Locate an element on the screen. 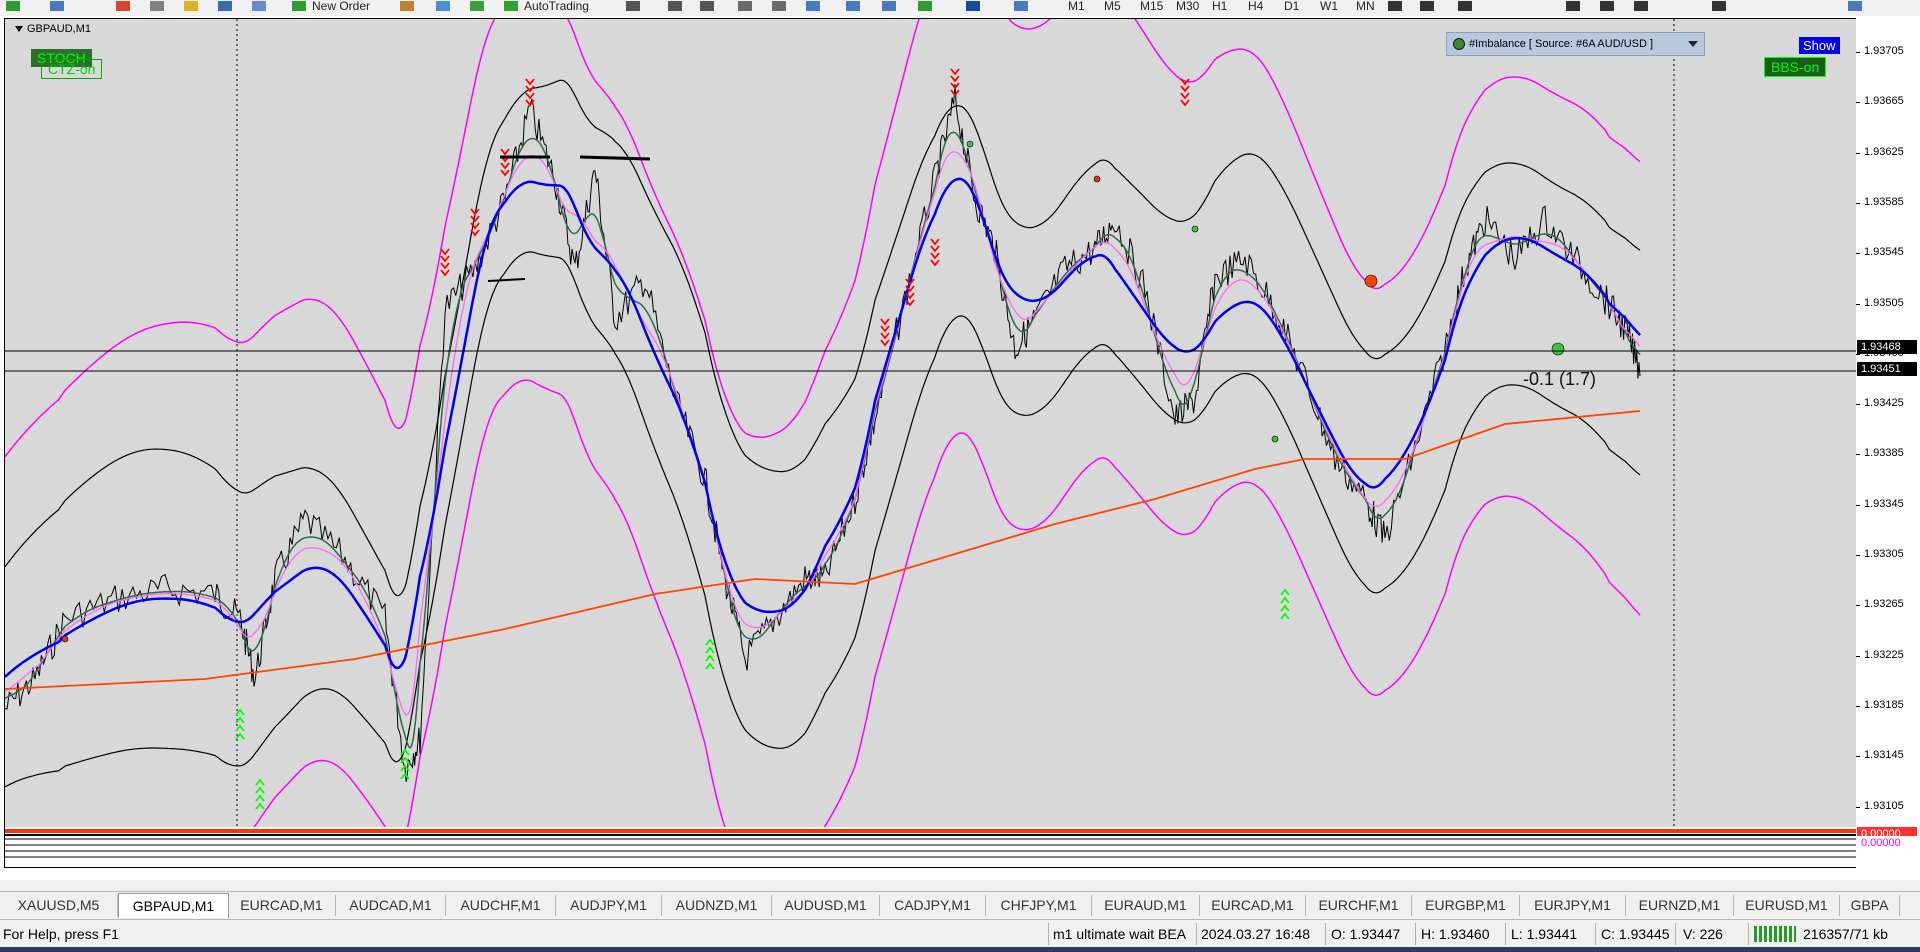 The height and width of the screenshot is (952, 1920). crosshair-icon is located at coordinates (1427, 6).